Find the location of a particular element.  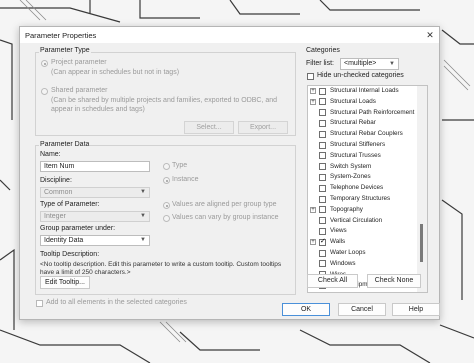

cancel-button: Cancel is located at coordinates (362, 309).